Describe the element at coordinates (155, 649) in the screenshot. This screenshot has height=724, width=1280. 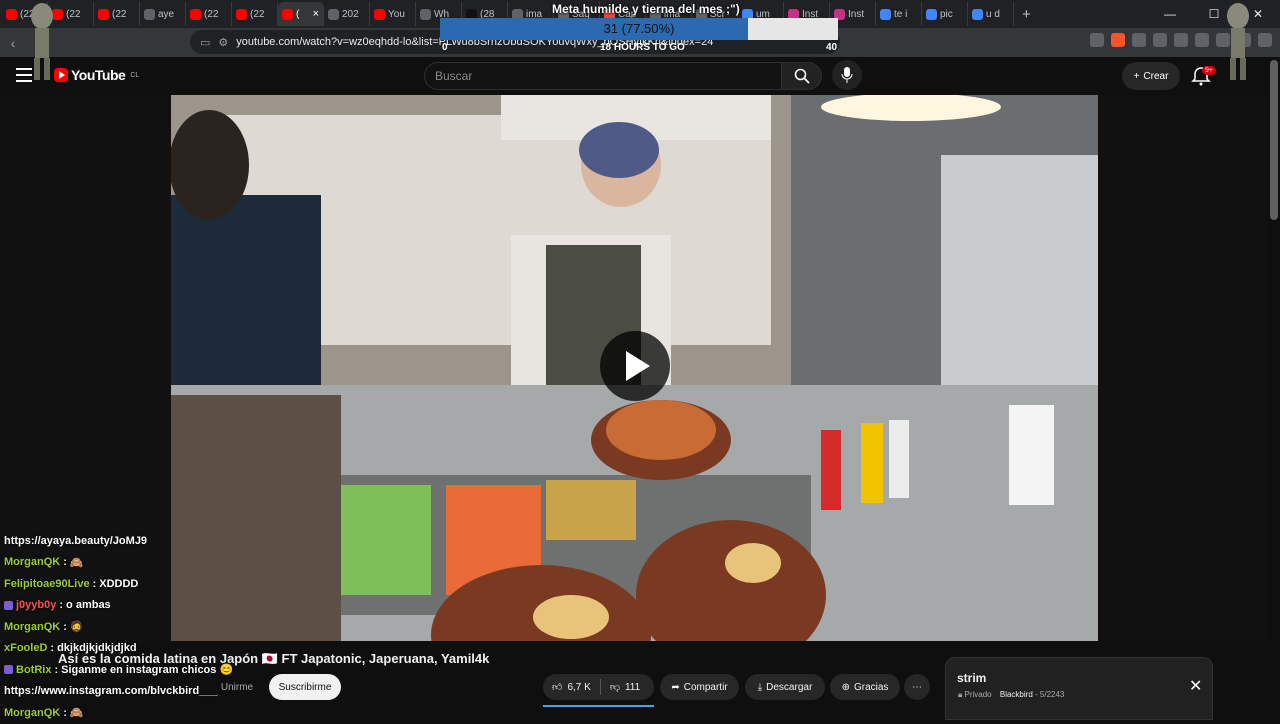
I see `chat-message: xFooleD: dkjkdjkjdkjdjkd` at that location.